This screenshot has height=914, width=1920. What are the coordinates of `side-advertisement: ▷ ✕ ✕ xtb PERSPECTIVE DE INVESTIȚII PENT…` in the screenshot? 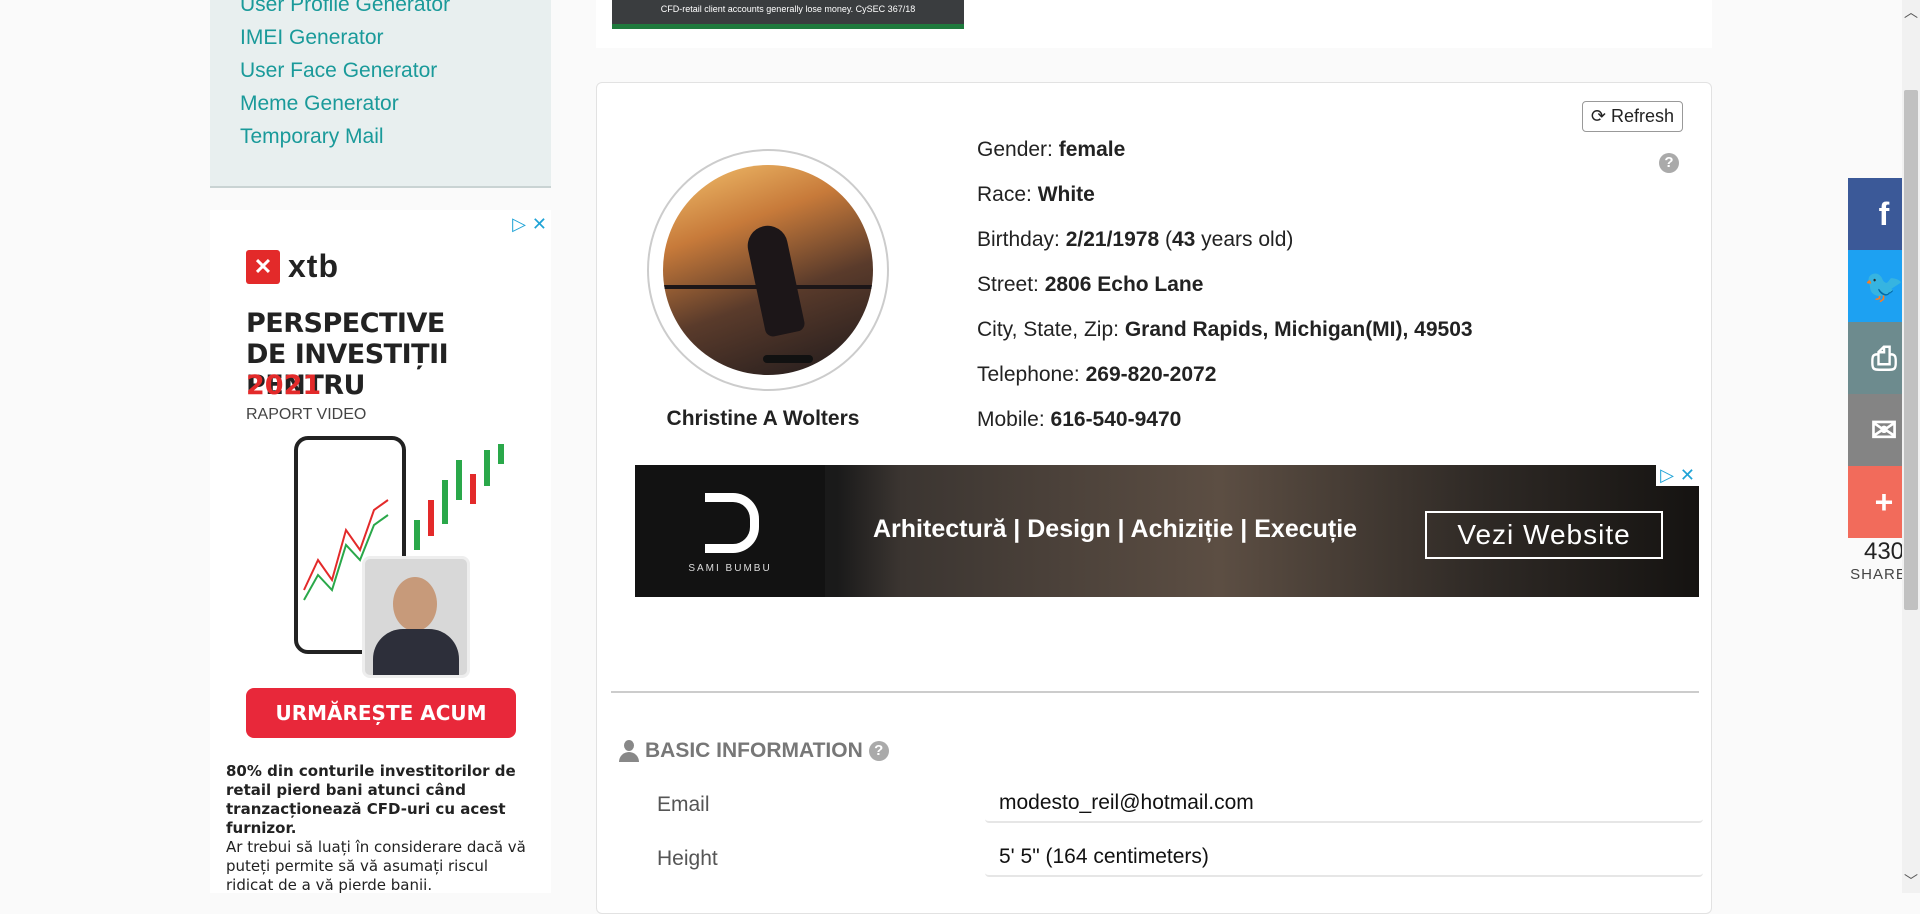 It's located at (380, 551).